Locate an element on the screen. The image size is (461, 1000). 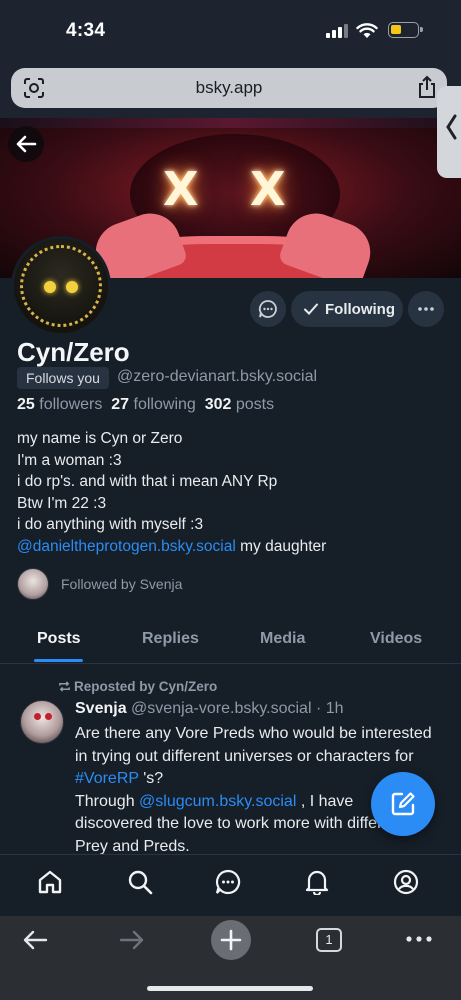
post-author-name: Svenja is located at coordinates (101, 708).